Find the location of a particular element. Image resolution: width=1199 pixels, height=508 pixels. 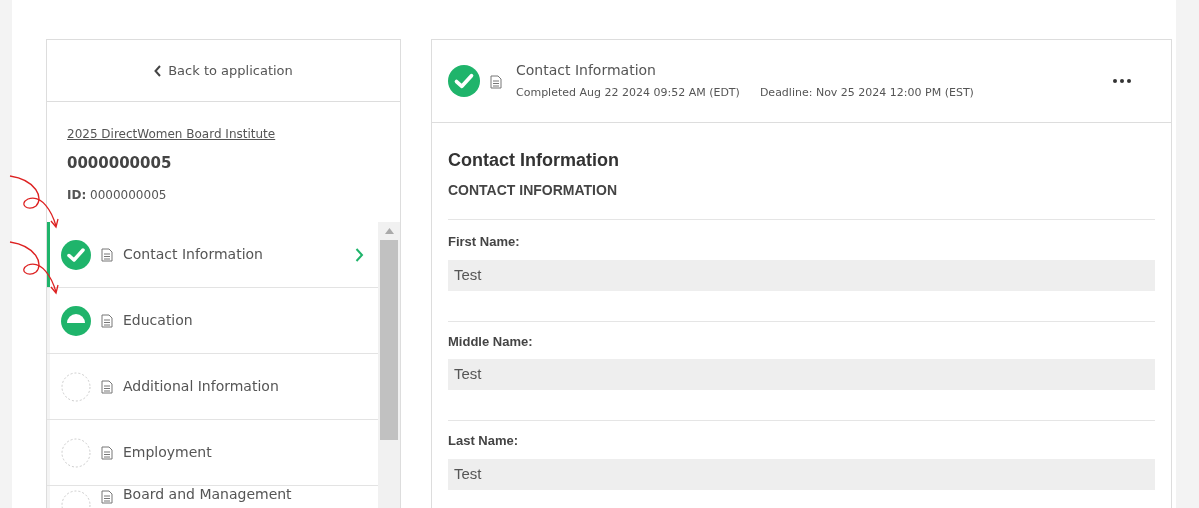

program-link: 2025 DirectWomen Board Institute is located at coordinates (171, 134).